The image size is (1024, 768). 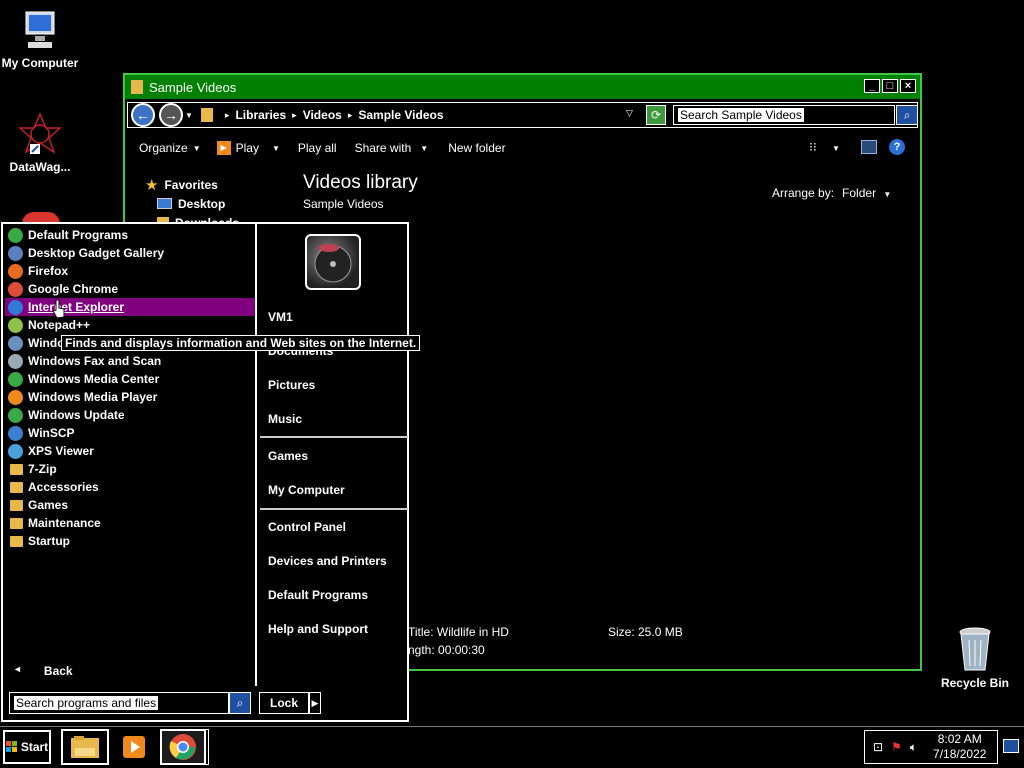 I want to click on nav-favorites: ★ Favorites, so click(x=192, y=184).